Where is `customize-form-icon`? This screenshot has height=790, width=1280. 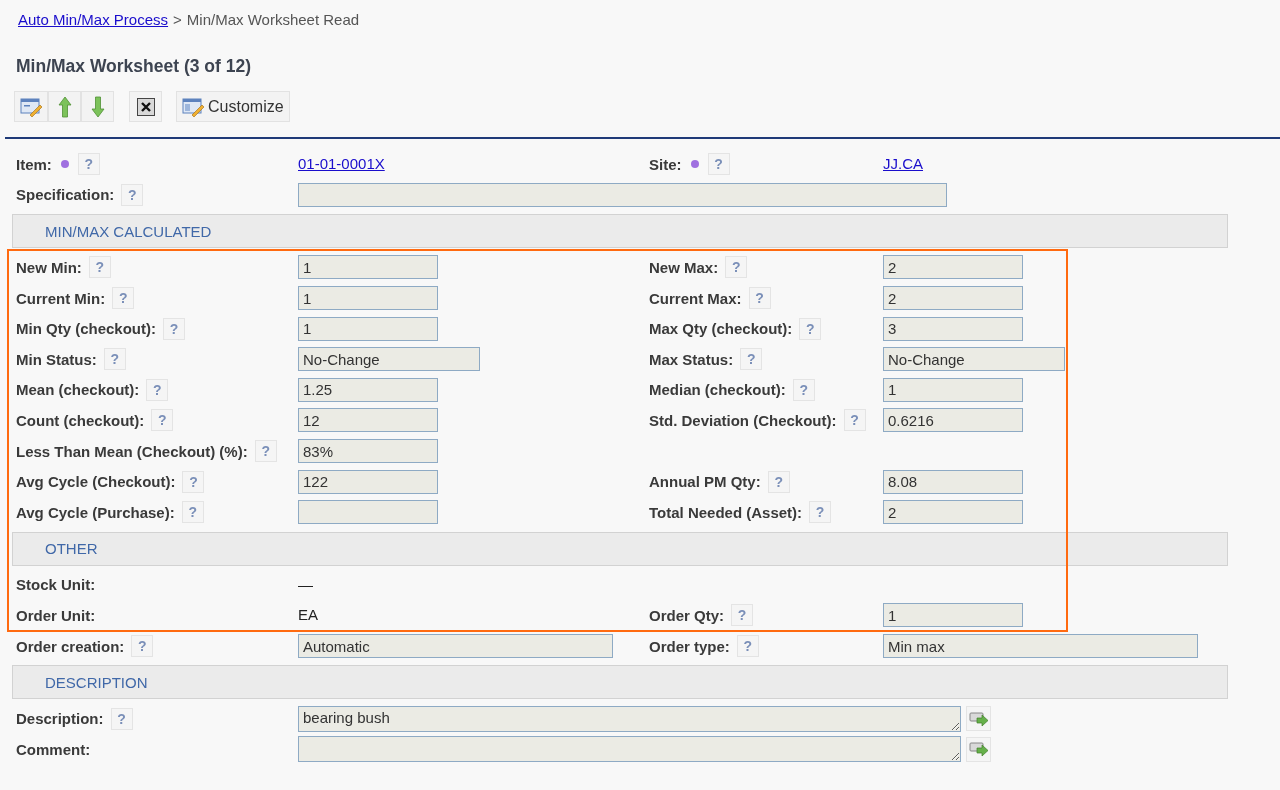
customize-form-icon is located at coordinates (193, 106).